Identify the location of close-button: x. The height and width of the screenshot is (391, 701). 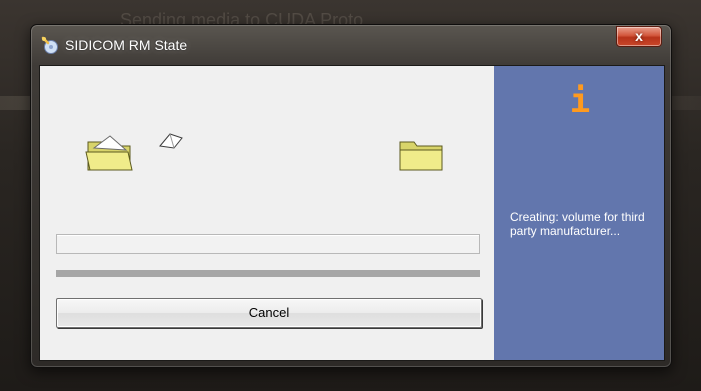
(639, 36).